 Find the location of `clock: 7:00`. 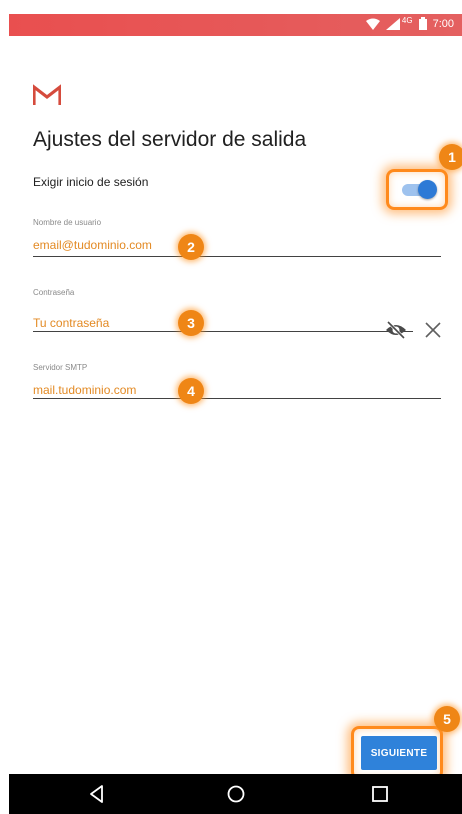

clock: 7:00 is located at coordinates (443, 23).